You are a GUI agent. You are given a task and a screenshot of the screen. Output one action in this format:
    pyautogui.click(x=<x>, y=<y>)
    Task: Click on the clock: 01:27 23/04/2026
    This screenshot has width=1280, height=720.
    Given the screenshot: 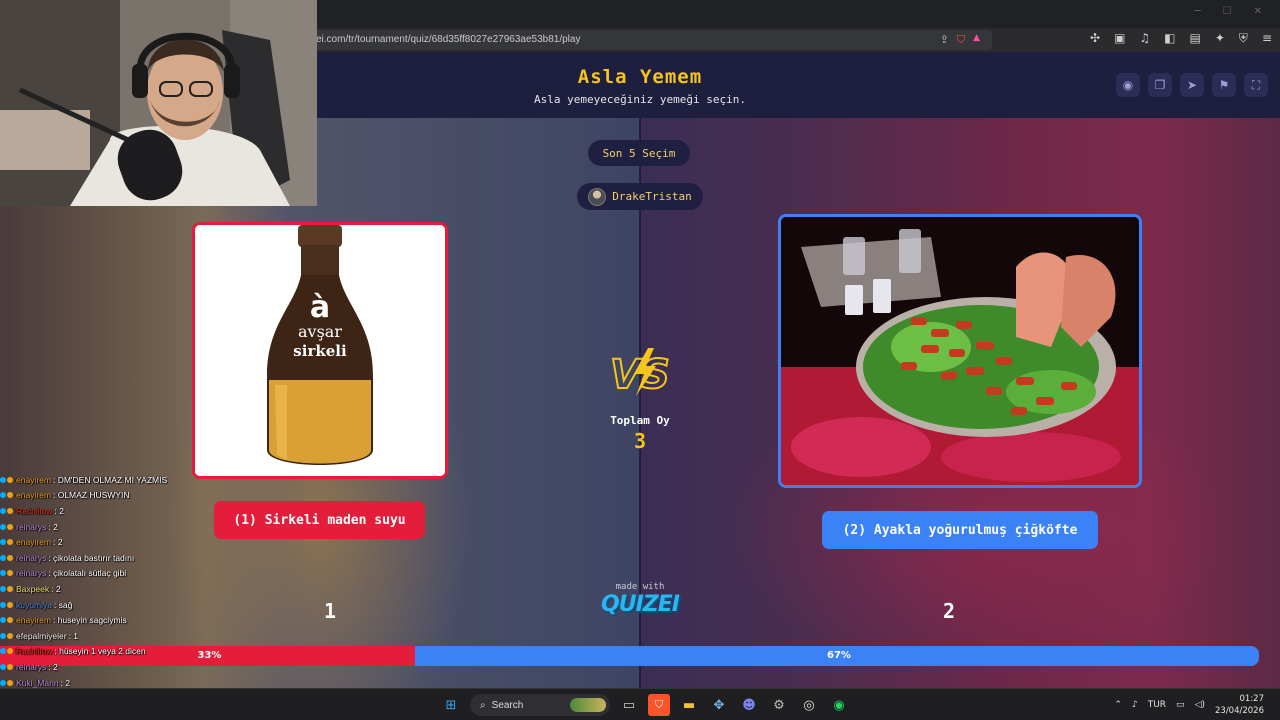 What is the action you would take?
    pyautogui.click(x=1239, y=705)
    